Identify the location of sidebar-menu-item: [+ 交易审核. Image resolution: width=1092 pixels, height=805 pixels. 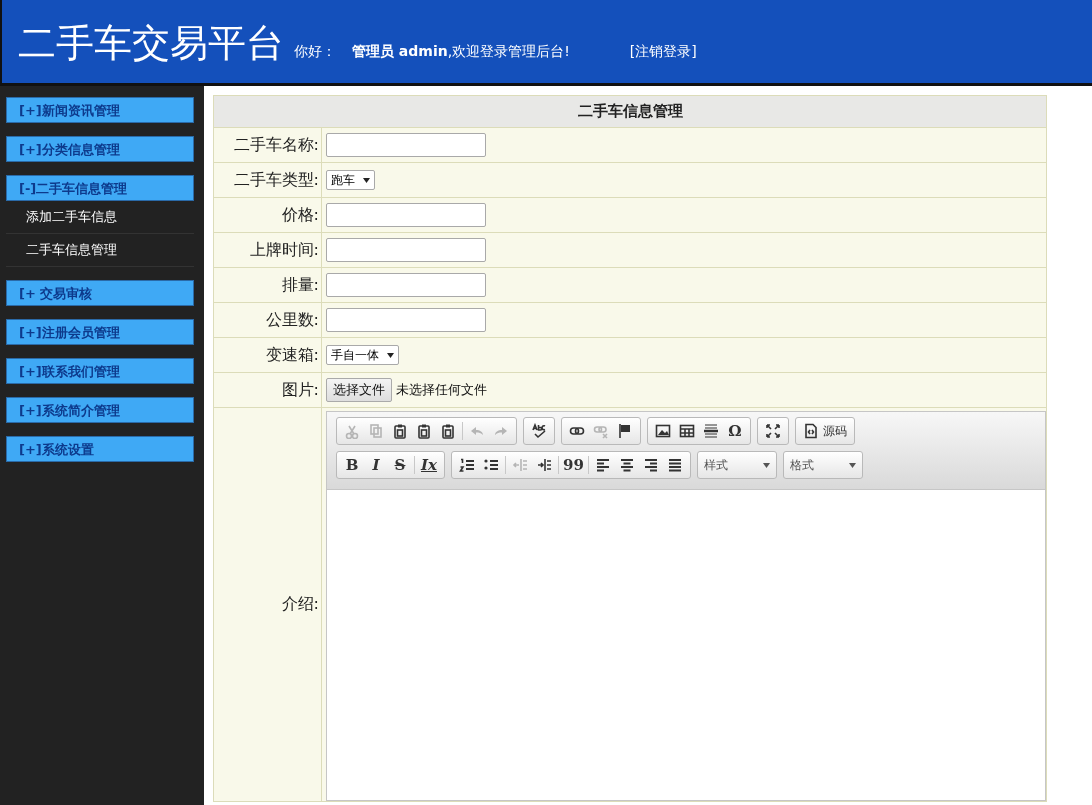
(100, 293).